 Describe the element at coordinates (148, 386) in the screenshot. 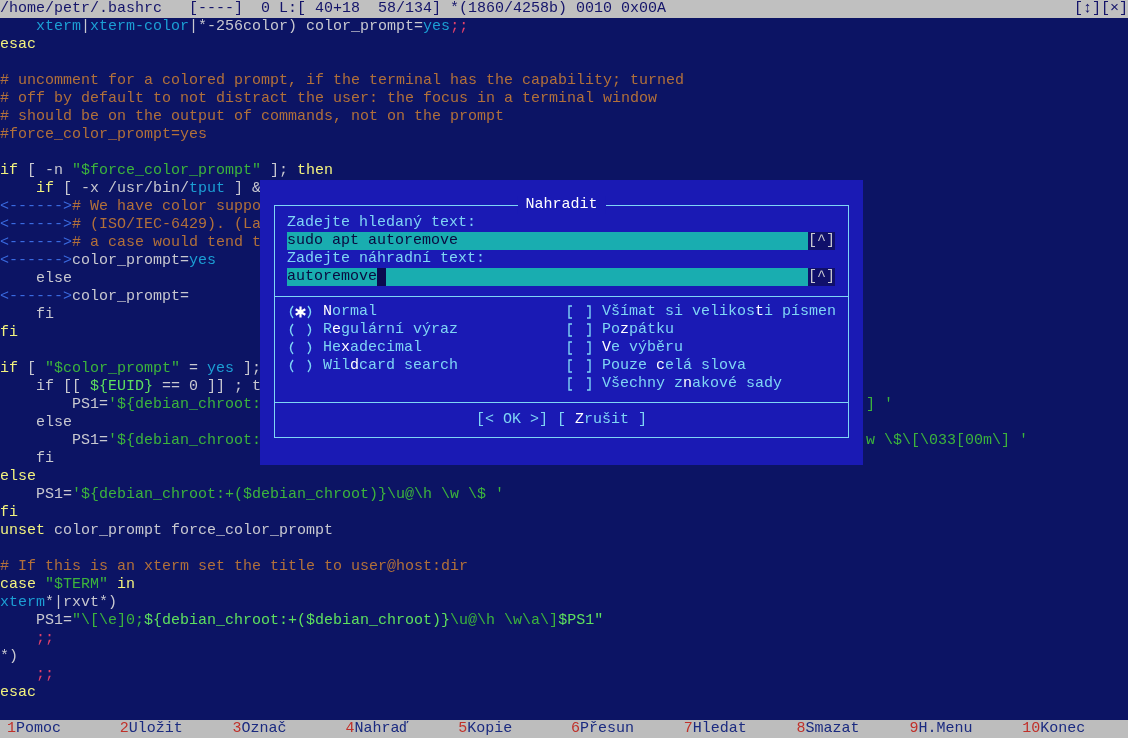

I see `code-line: if [[ ${EUID} == 0 ]] ; t` at that location.